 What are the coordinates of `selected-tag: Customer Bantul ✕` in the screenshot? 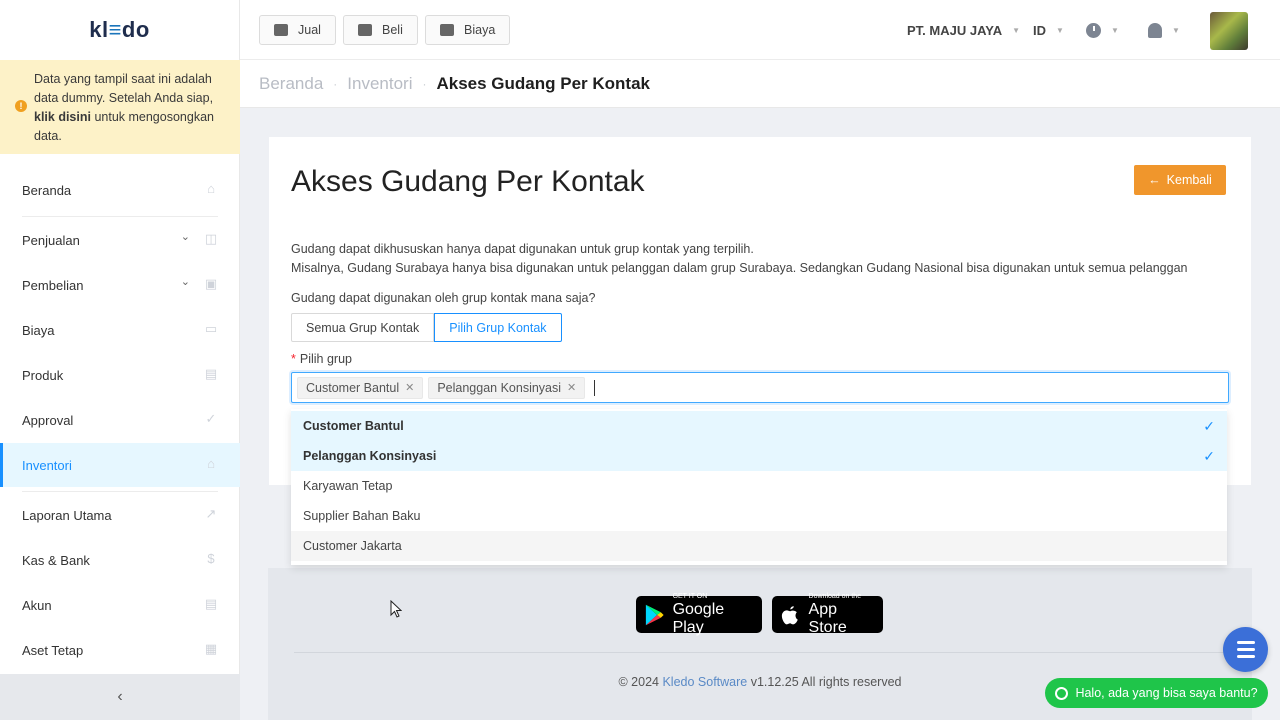 It's located at (360, 387).